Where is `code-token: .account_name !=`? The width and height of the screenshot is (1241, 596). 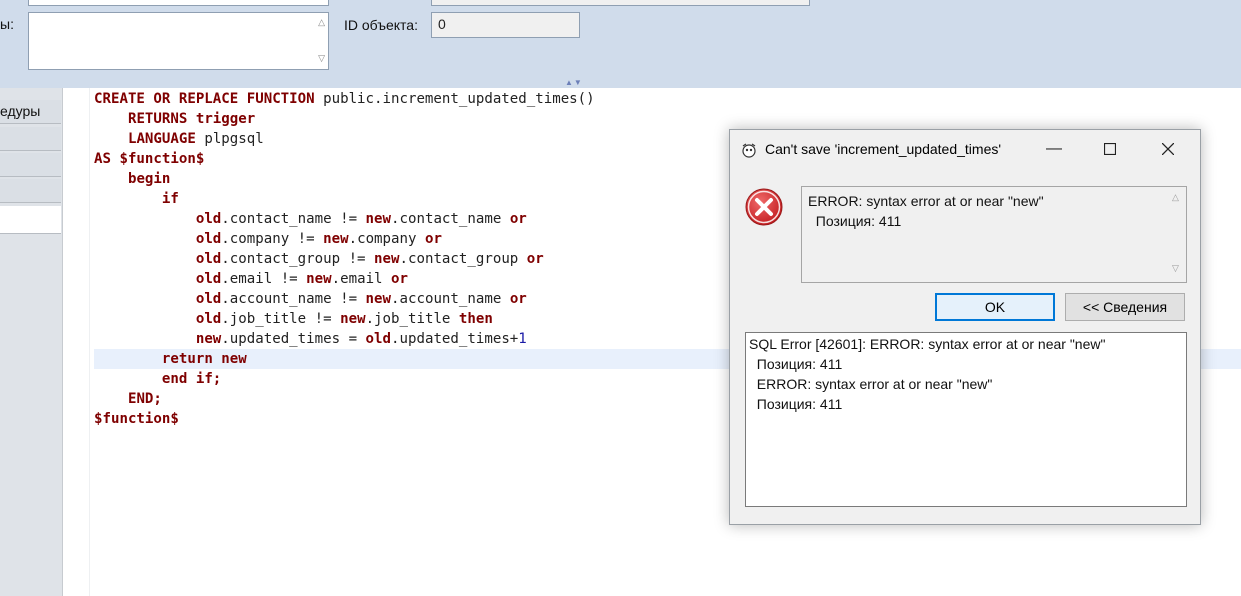 code-token: .account_name != is located at coordinates (293, 299).